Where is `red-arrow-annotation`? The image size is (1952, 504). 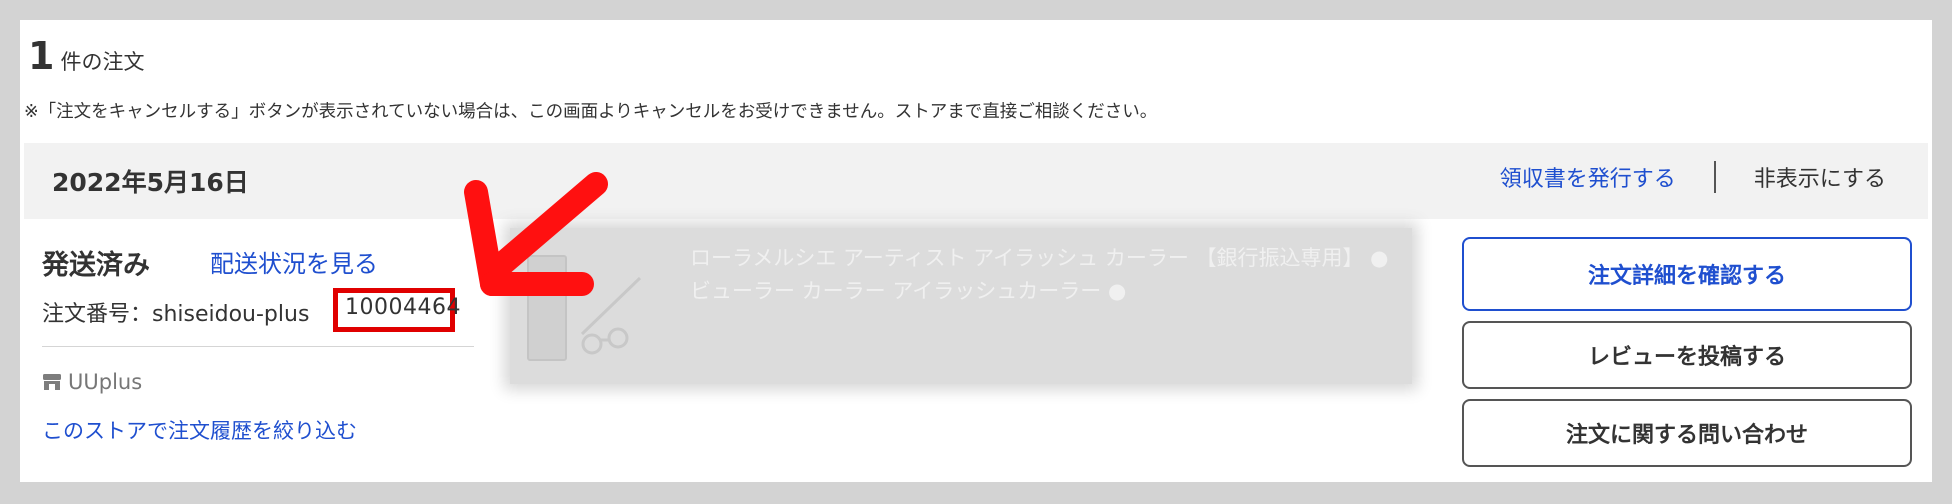 red-arrow-annotation is located at coordinates (536, 234).